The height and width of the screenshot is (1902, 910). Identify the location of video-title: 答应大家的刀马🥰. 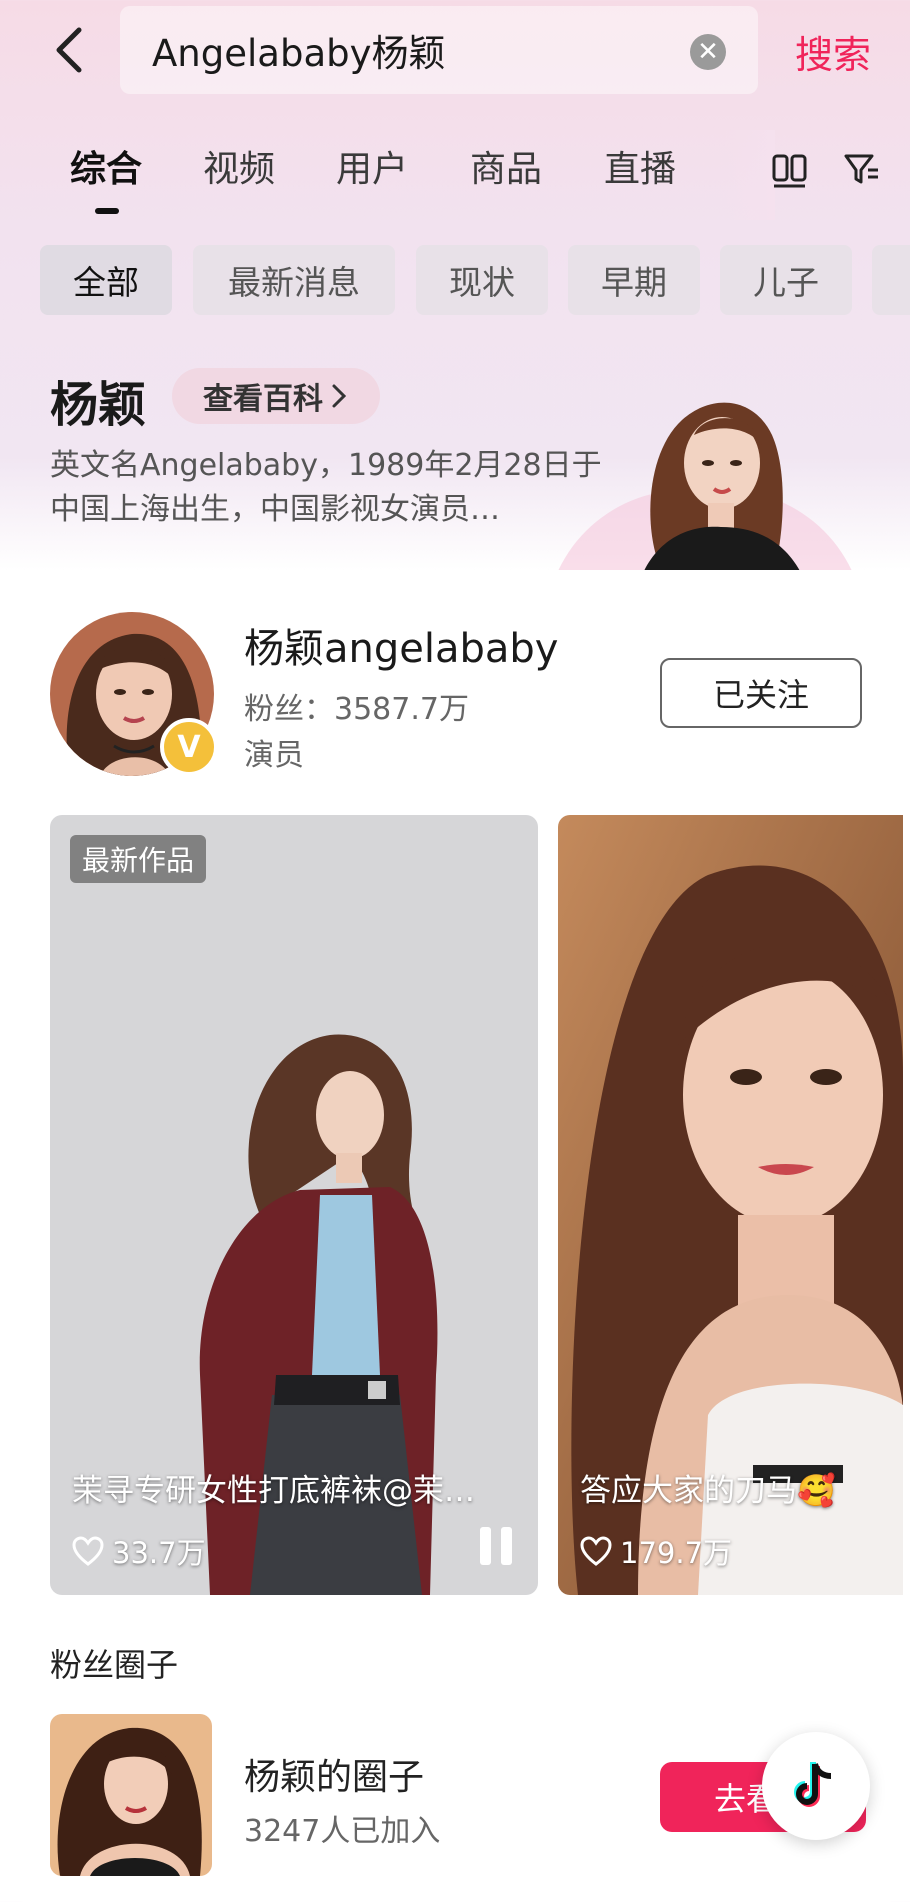
(708, 1491).